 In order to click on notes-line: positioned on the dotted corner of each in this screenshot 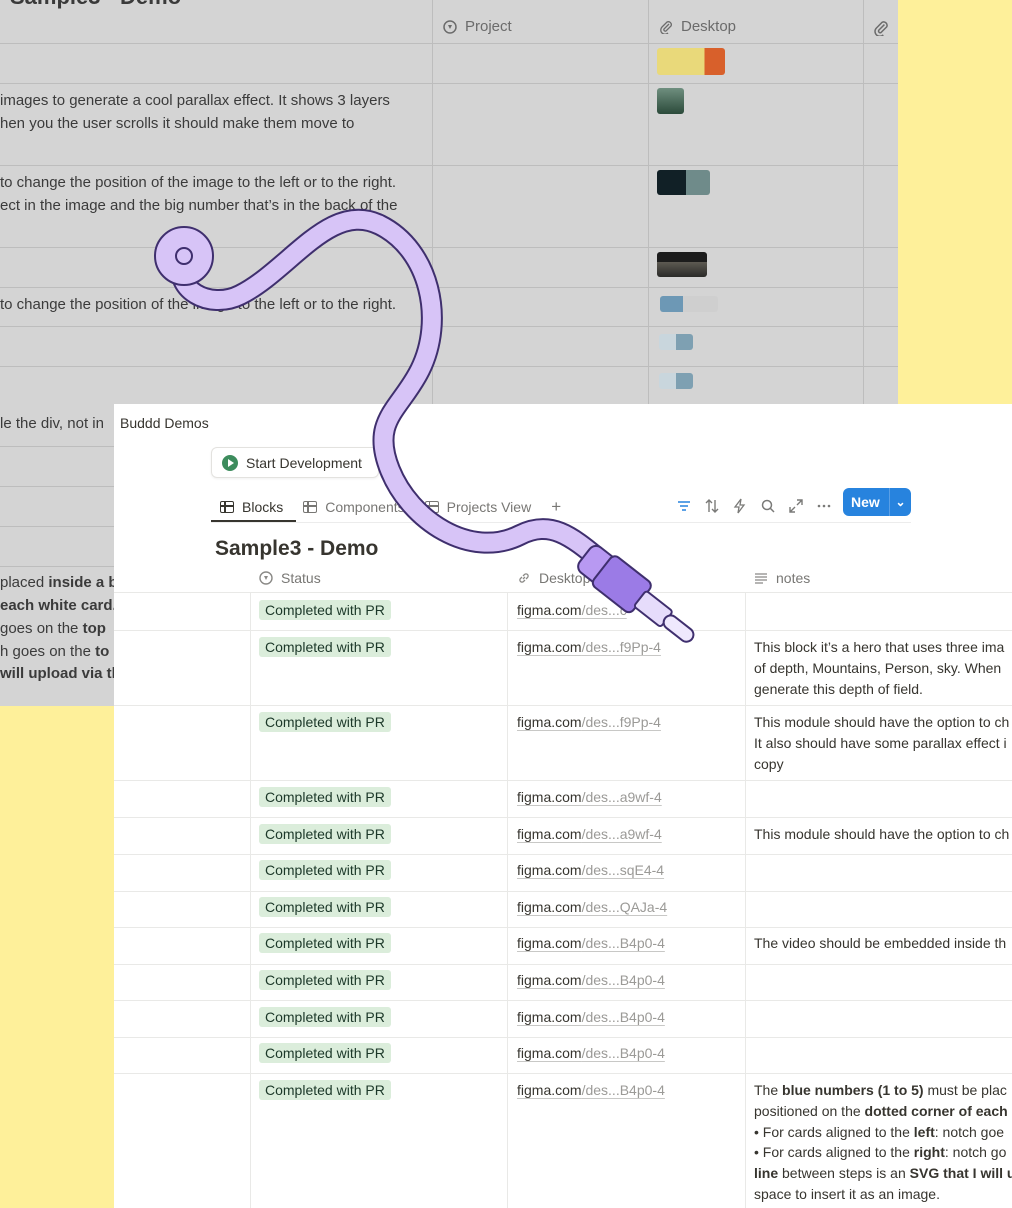, I will do `click(881, 1110)`.